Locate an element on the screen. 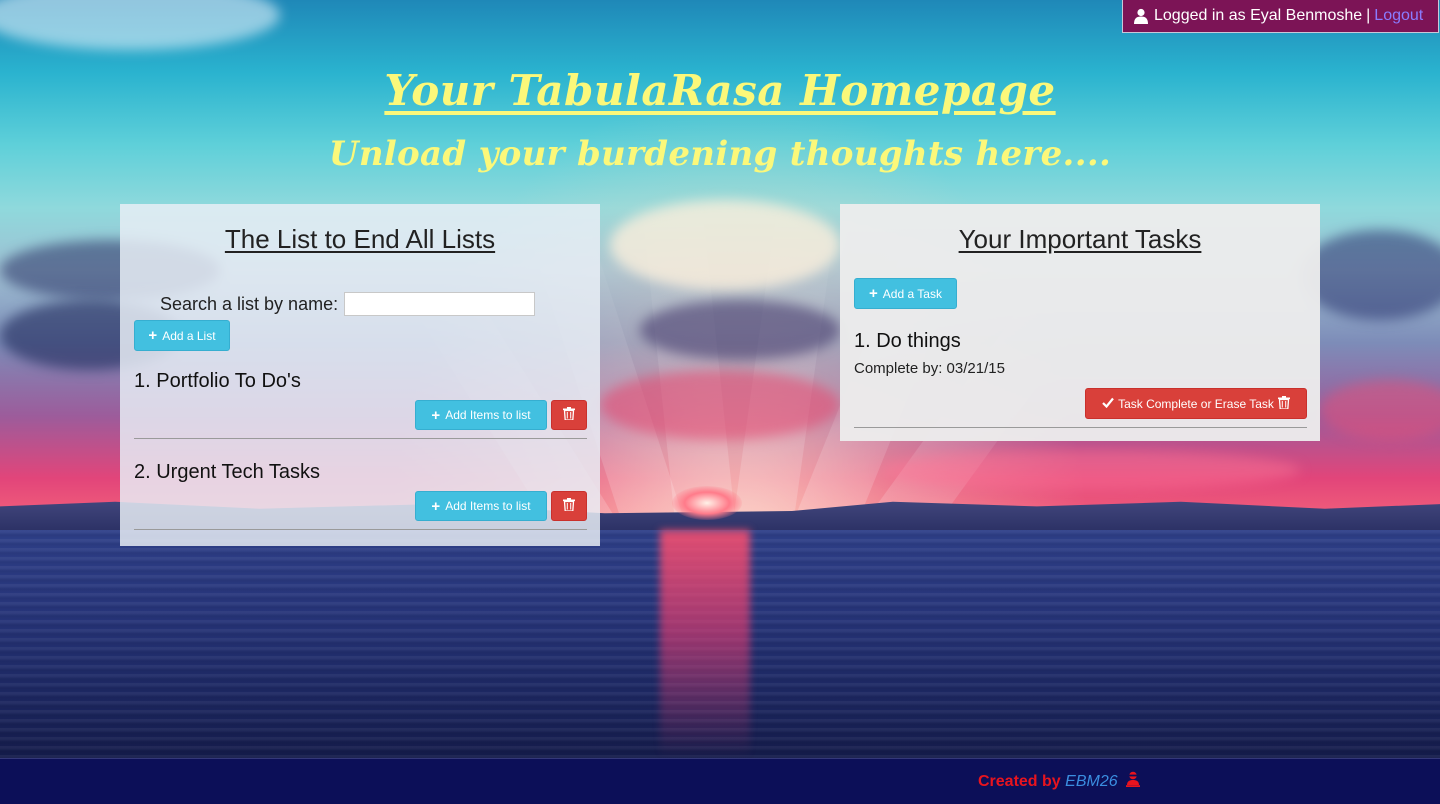 This screenshot has width=1440, height=804. task-item-actions: Task Complete or Erase Task is located at coordinates (1080, 407).